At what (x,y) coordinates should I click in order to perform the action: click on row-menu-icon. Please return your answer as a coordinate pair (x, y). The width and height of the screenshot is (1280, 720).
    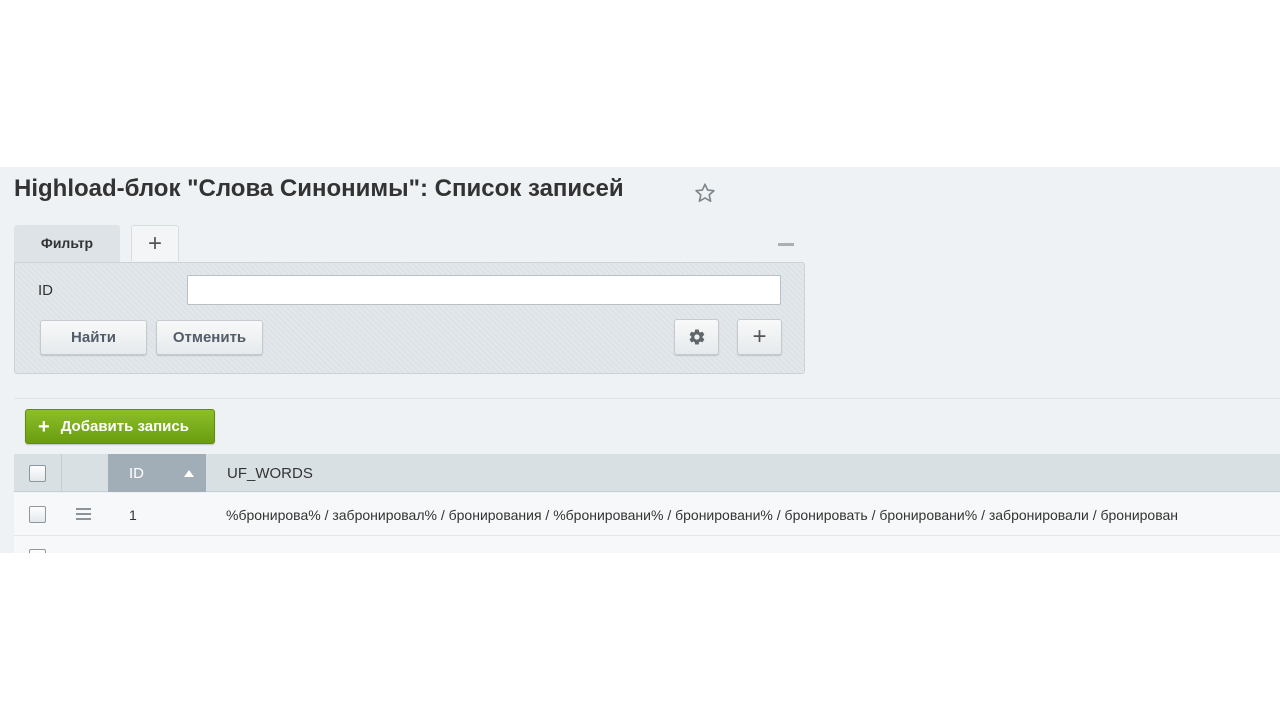
    Looking at the image, I should click on (83, 514).